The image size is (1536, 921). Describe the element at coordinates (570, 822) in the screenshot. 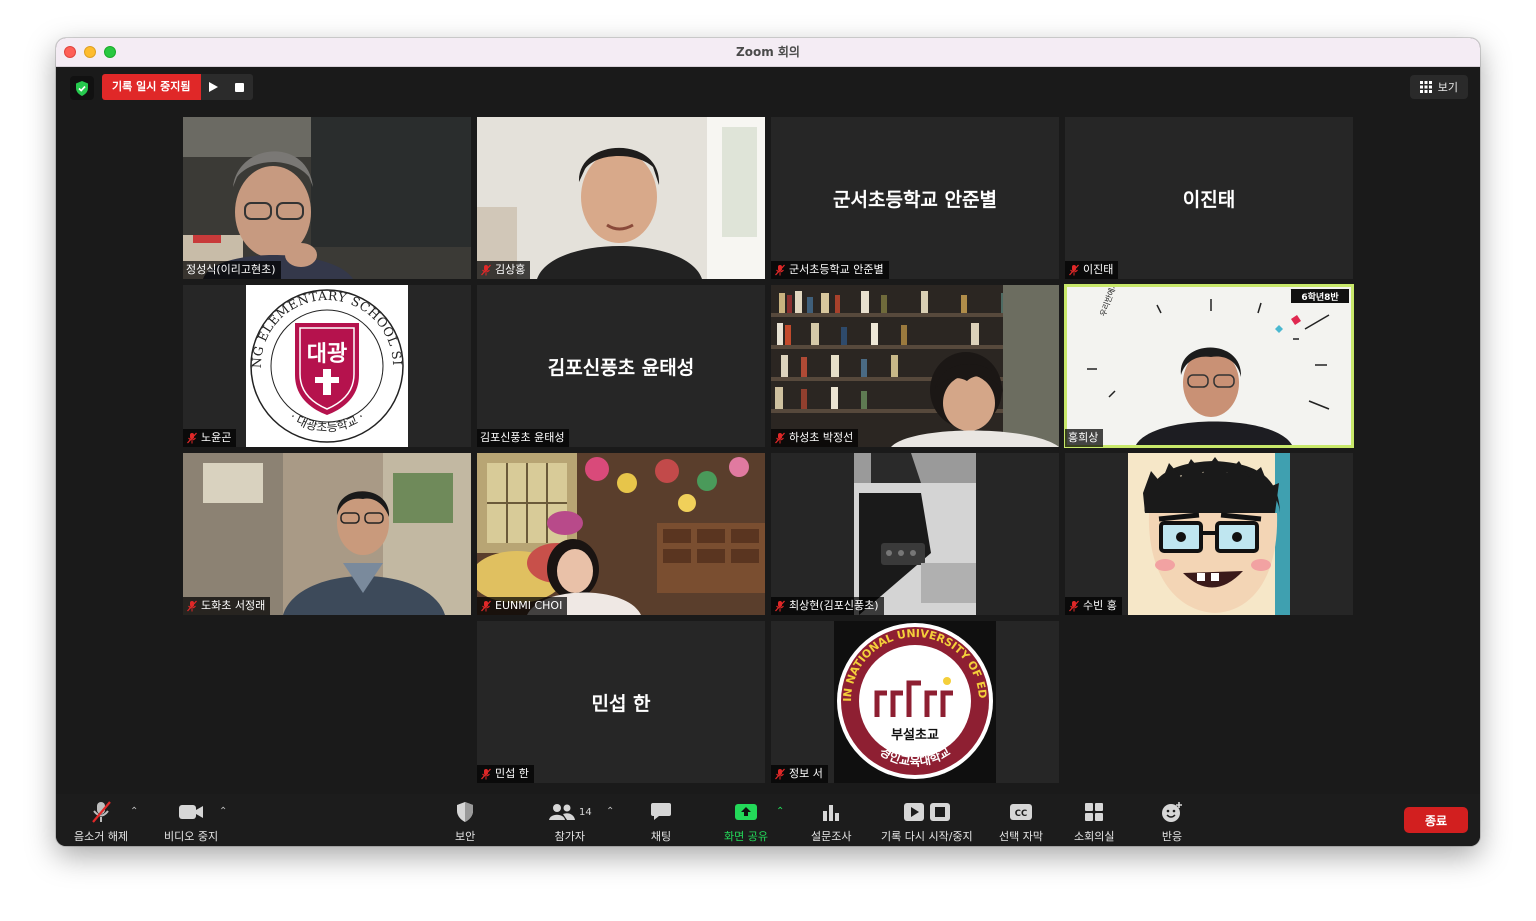

I see `participants-button: 14 참가자` at that location.